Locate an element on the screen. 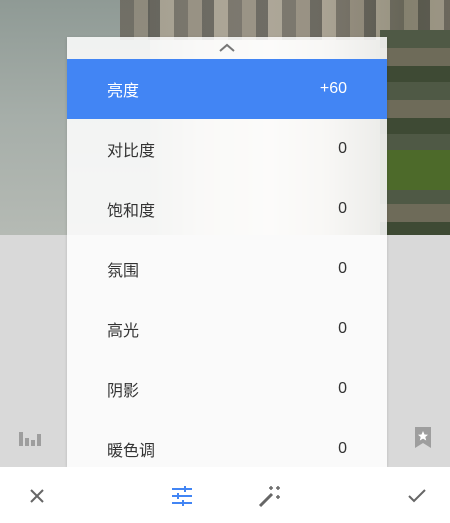  bottom-toolbar is located at coordinates (225, 495).